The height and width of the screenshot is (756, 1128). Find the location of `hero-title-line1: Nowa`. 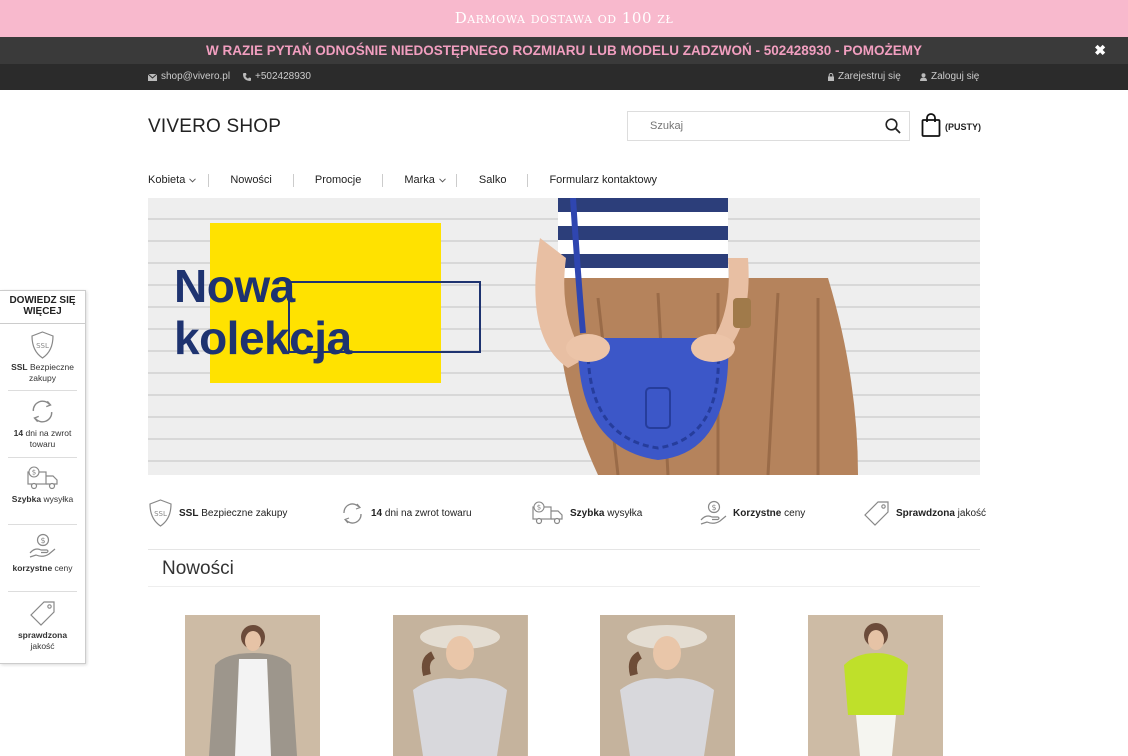

hero-title-line1: Nowa is located at coordinates (234, 286).